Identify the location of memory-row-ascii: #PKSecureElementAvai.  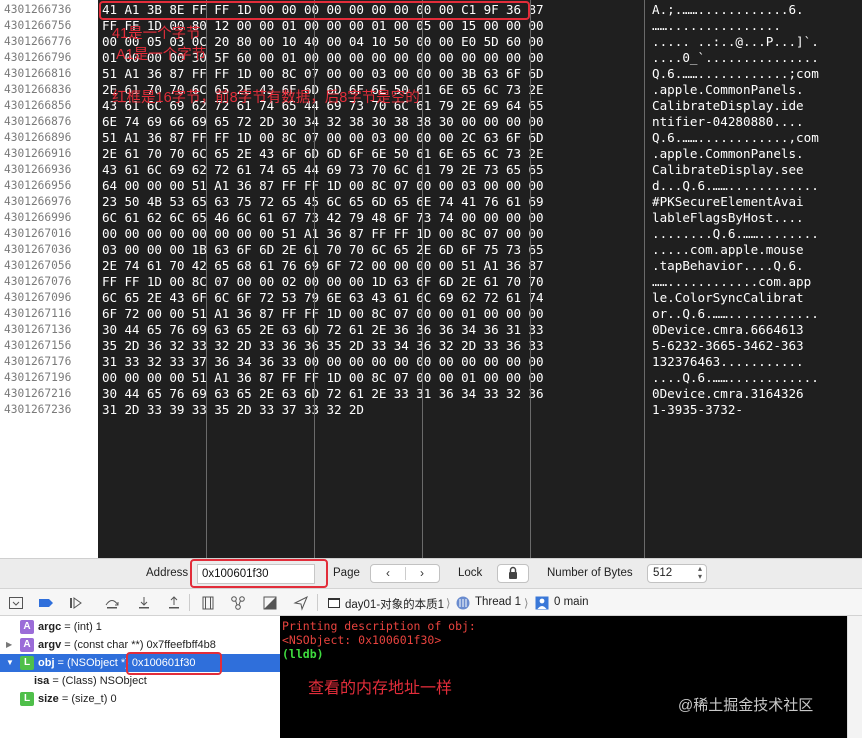
(728, 201).